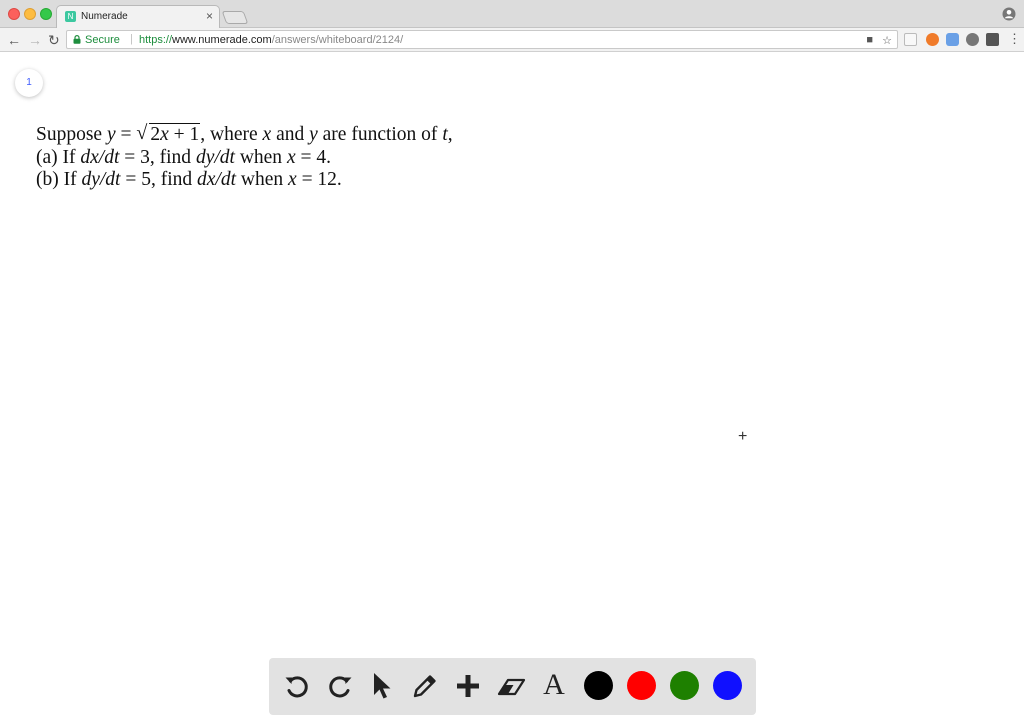 The width and height of the screenshot is (1024, 722). Describe the element at coordinates (217, 179) in the screenshot. I see `line3-deriv-2: dx/dt` at that location.